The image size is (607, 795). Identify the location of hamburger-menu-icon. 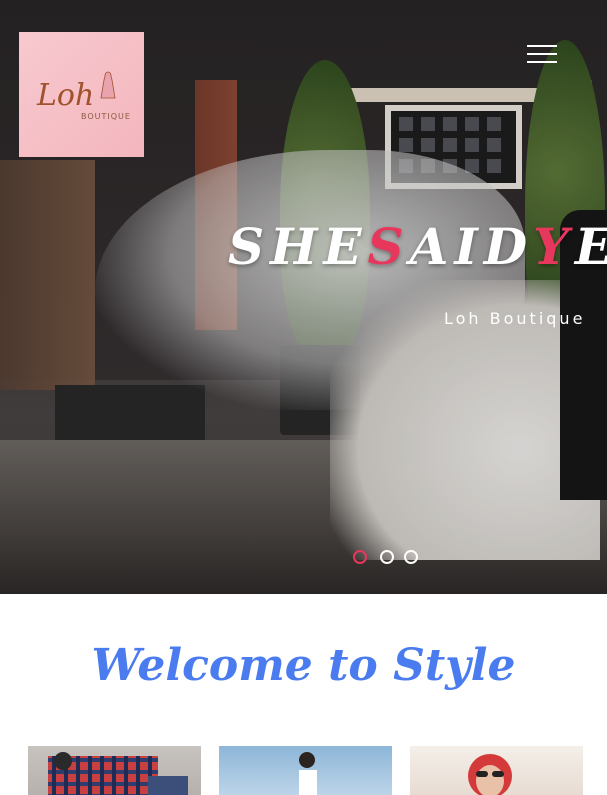
(542, 53).